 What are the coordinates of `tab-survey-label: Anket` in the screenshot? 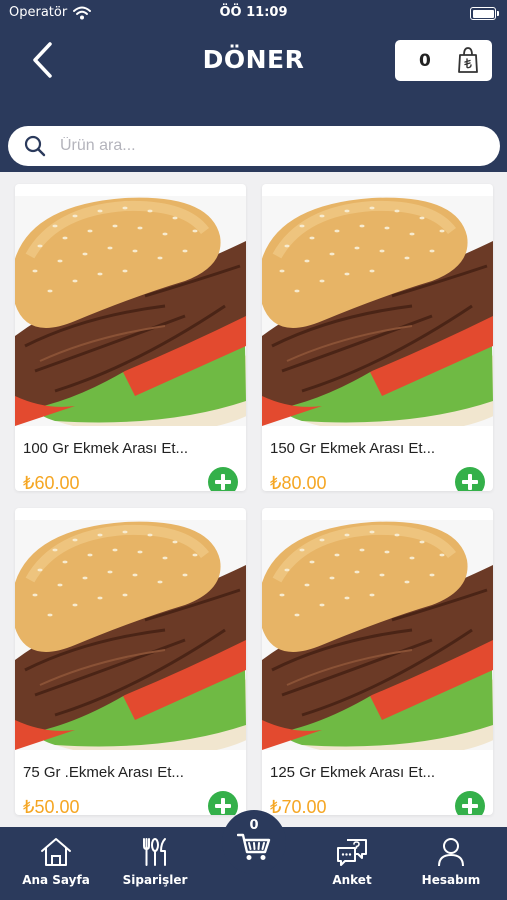 It's located at (352, 880).